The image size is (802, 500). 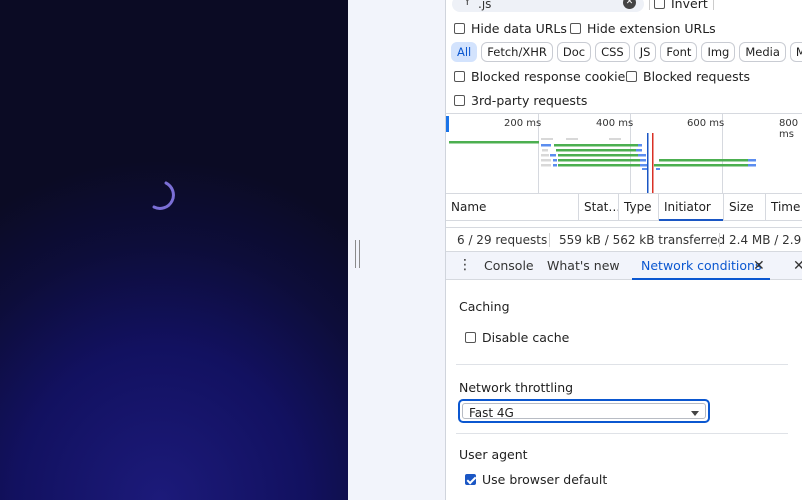 I want to click on filter-chip-doc: Doc, so click(x=574, y=52).